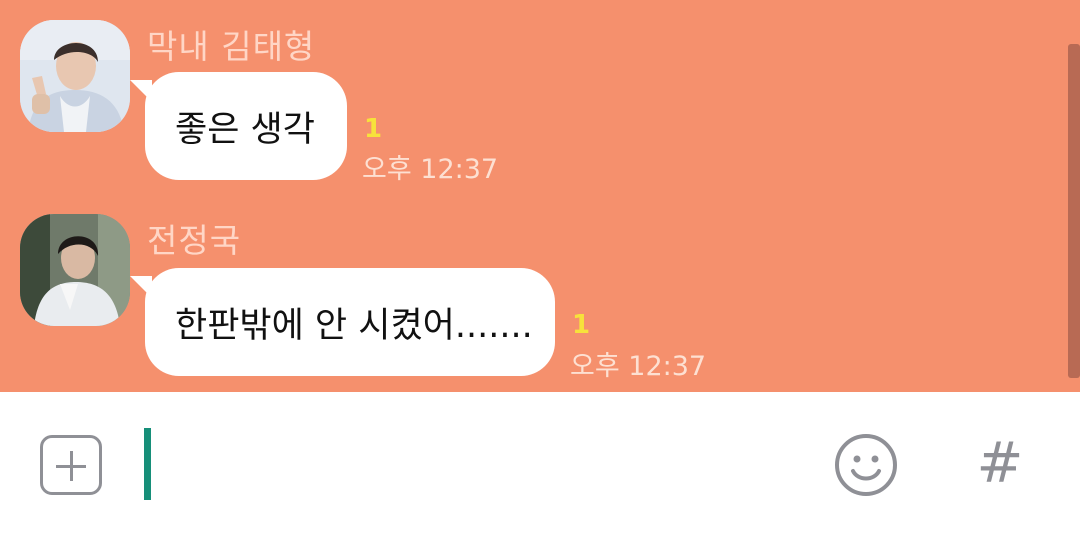 This screenshot has width=1080, height=537. What do you see at coordinates (1000, 464) in the screenshot?
I see `hashtag-button: #` at bounding box center [1000, 464].